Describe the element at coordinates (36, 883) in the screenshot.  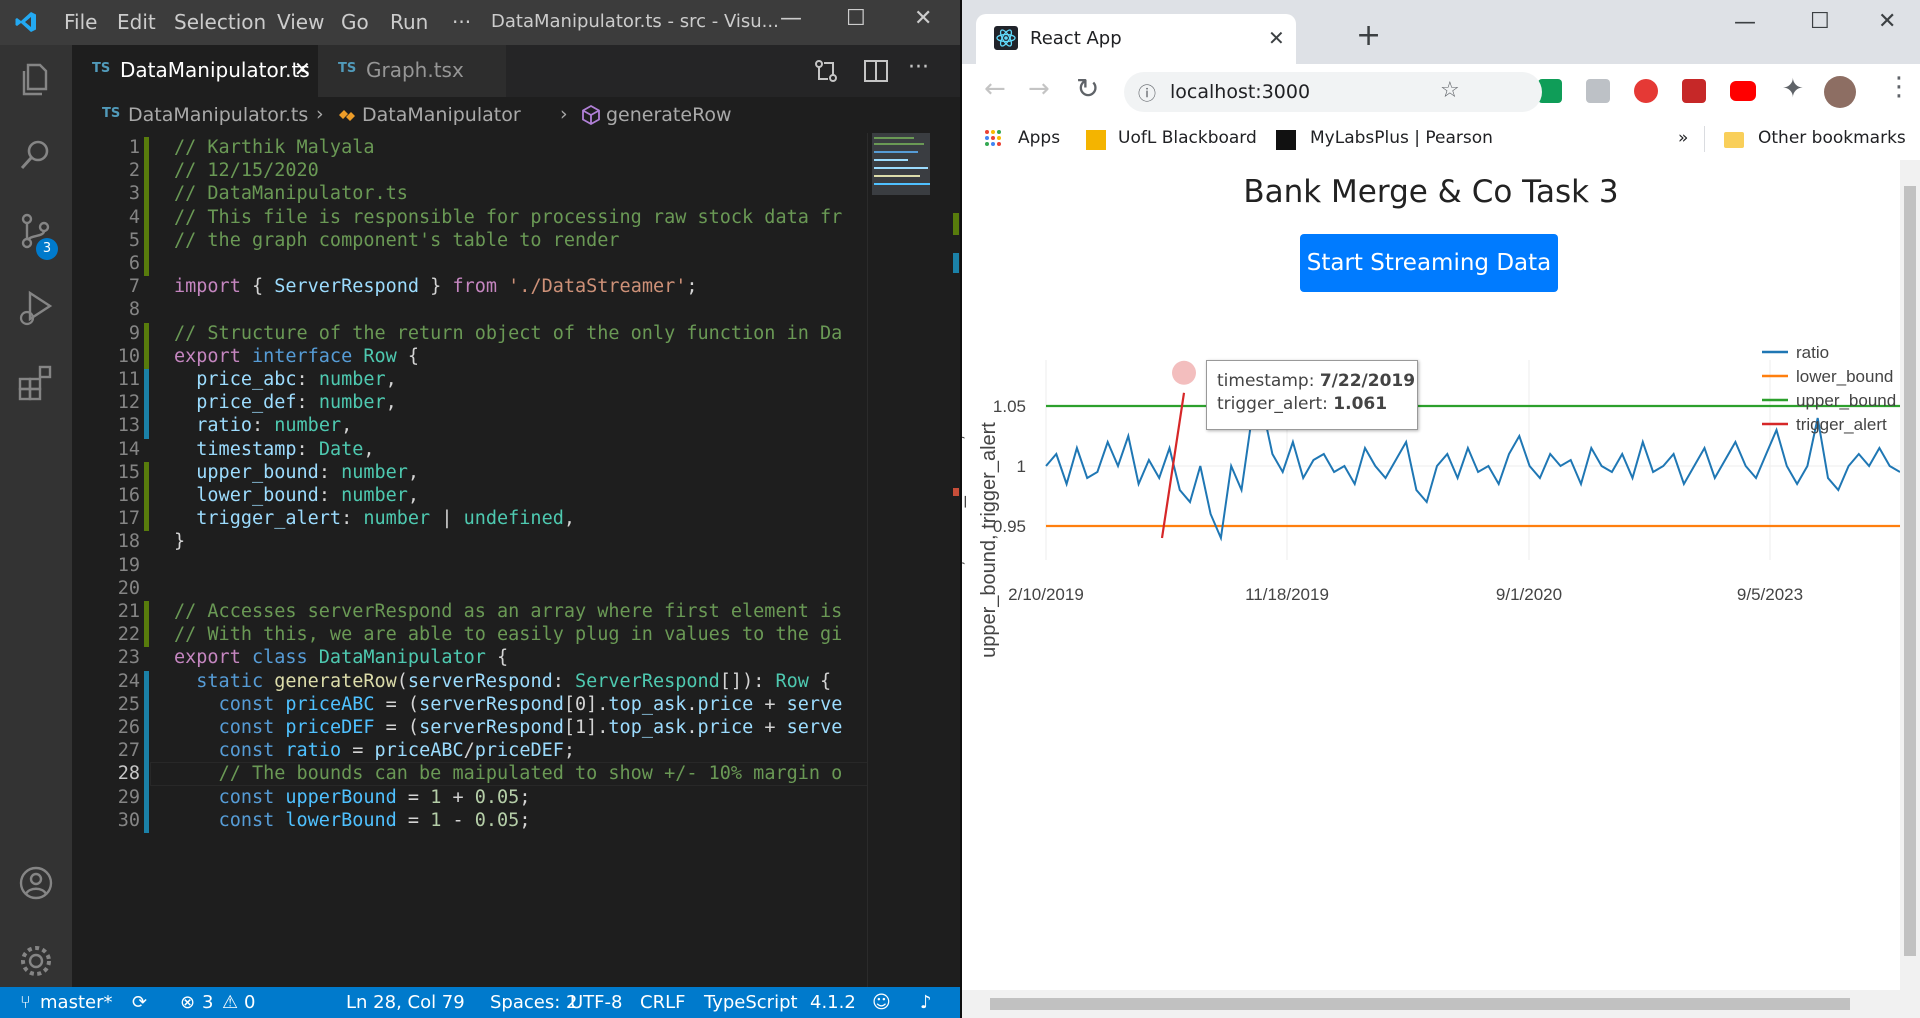
I see `account-icon` at that location.